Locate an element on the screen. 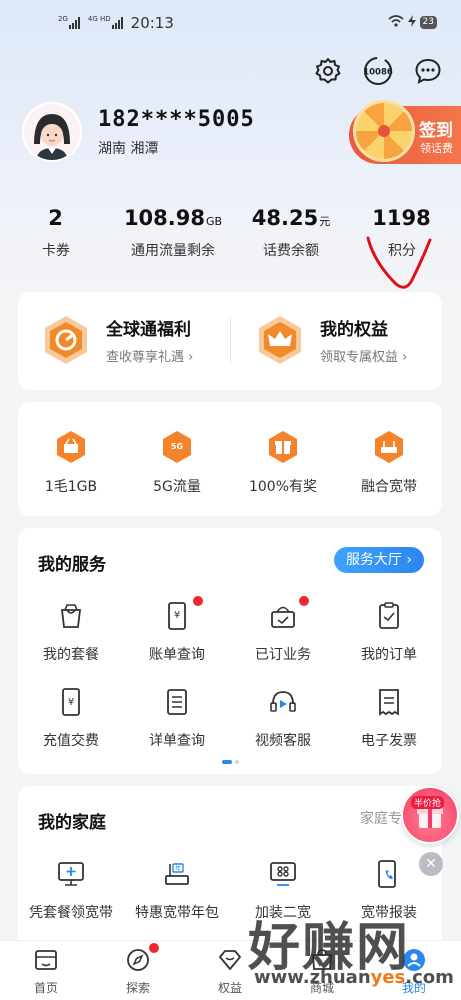 This screenshot has width=461, height=1000. quick-offers-card: 1毛1GB 5G 5G流量 100%有奖 融合宽带 is located at coordinates (230, 459).